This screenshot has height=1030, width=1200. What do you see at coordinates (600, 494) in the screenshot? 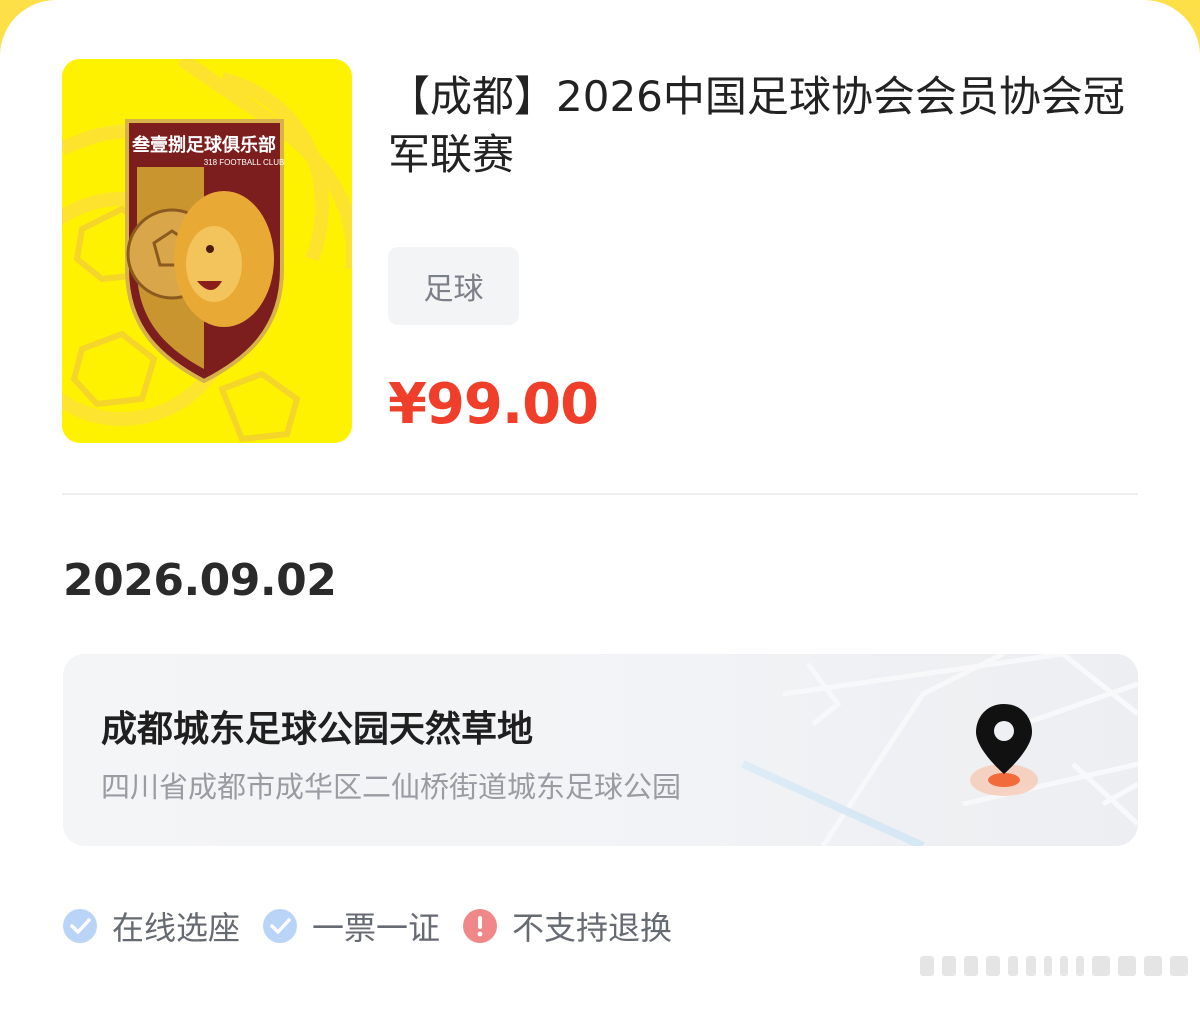
I see `section-divider` at bounding box center [600, 494].